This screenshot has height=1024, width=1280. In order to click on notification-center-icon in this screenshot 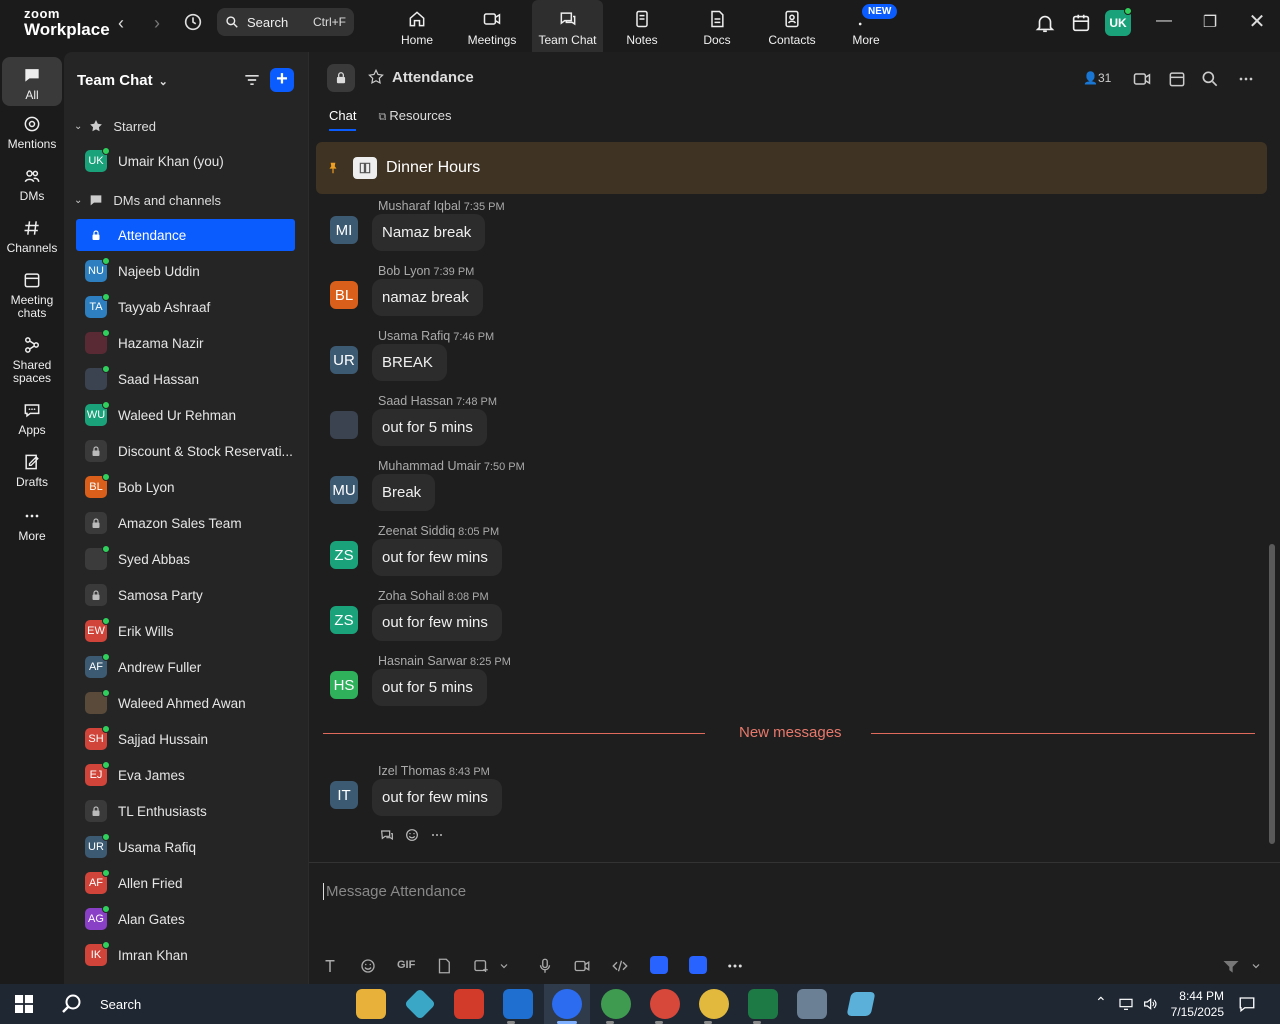, I will do `click(1247, 1004)`.